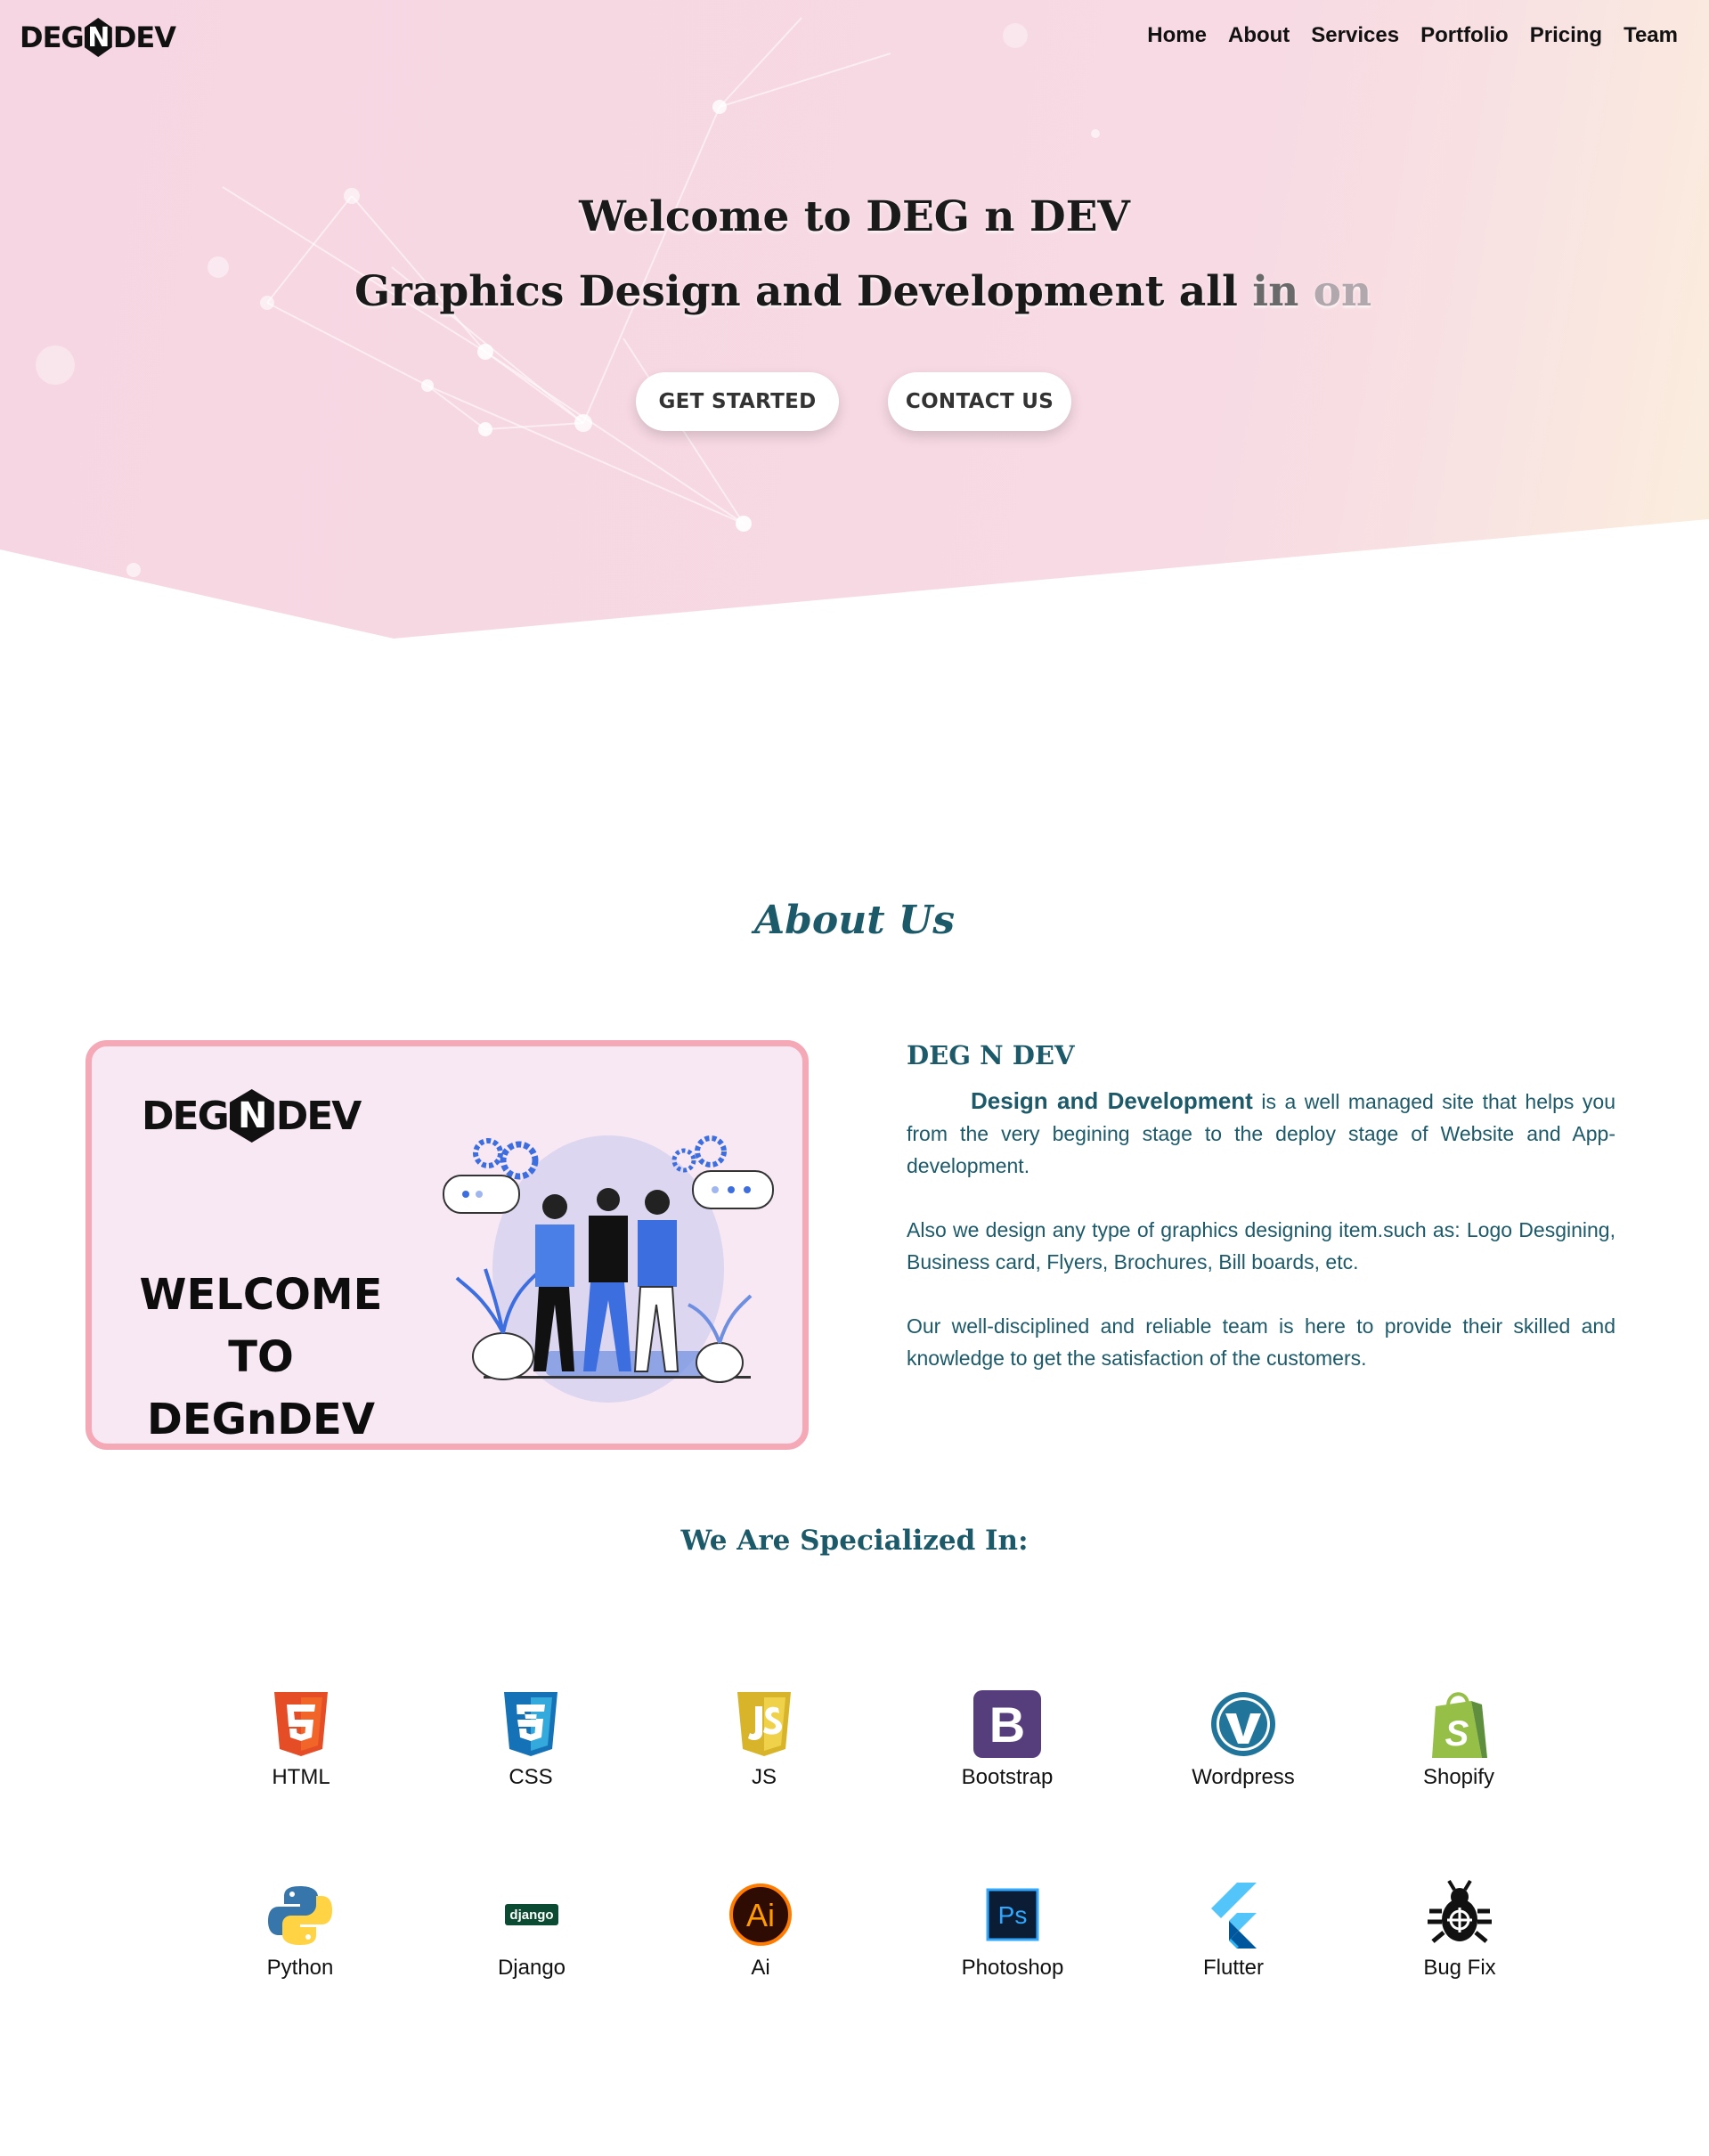 The width and height of the screenshot is (1709, 2156). I want to click on about-welcome-card: DEG N DEV WELCOME TO DEGnDEV, so click(447, 1245).